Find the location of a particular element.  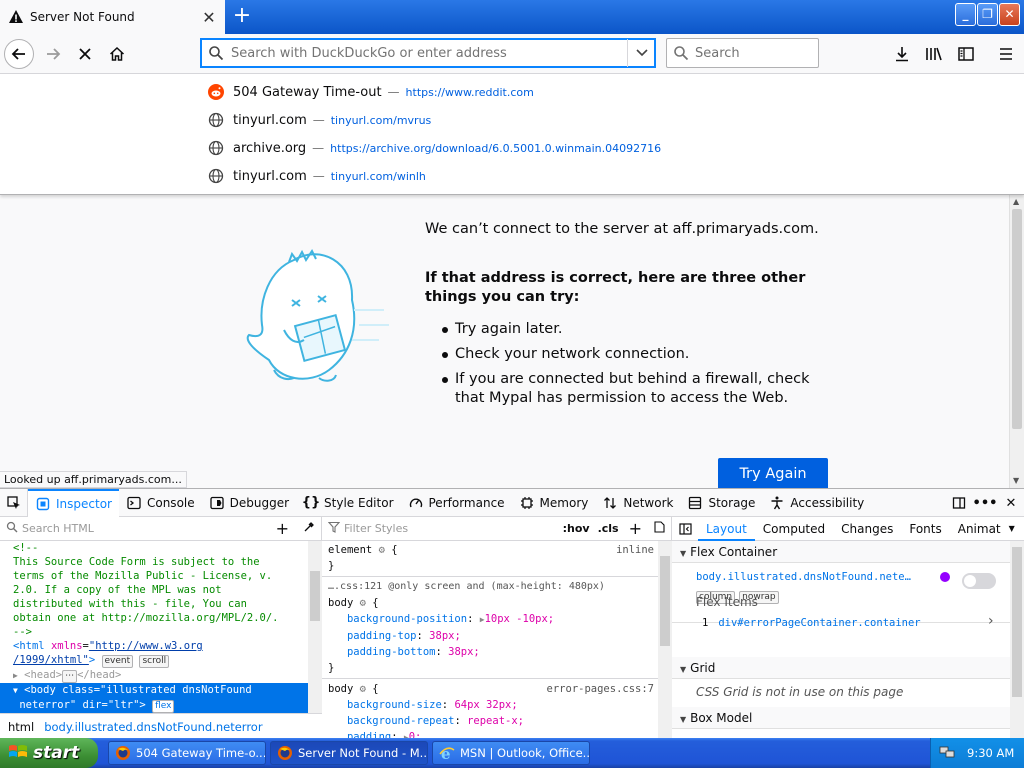

tab-storage: Storage is located at coordinates (721, 503).